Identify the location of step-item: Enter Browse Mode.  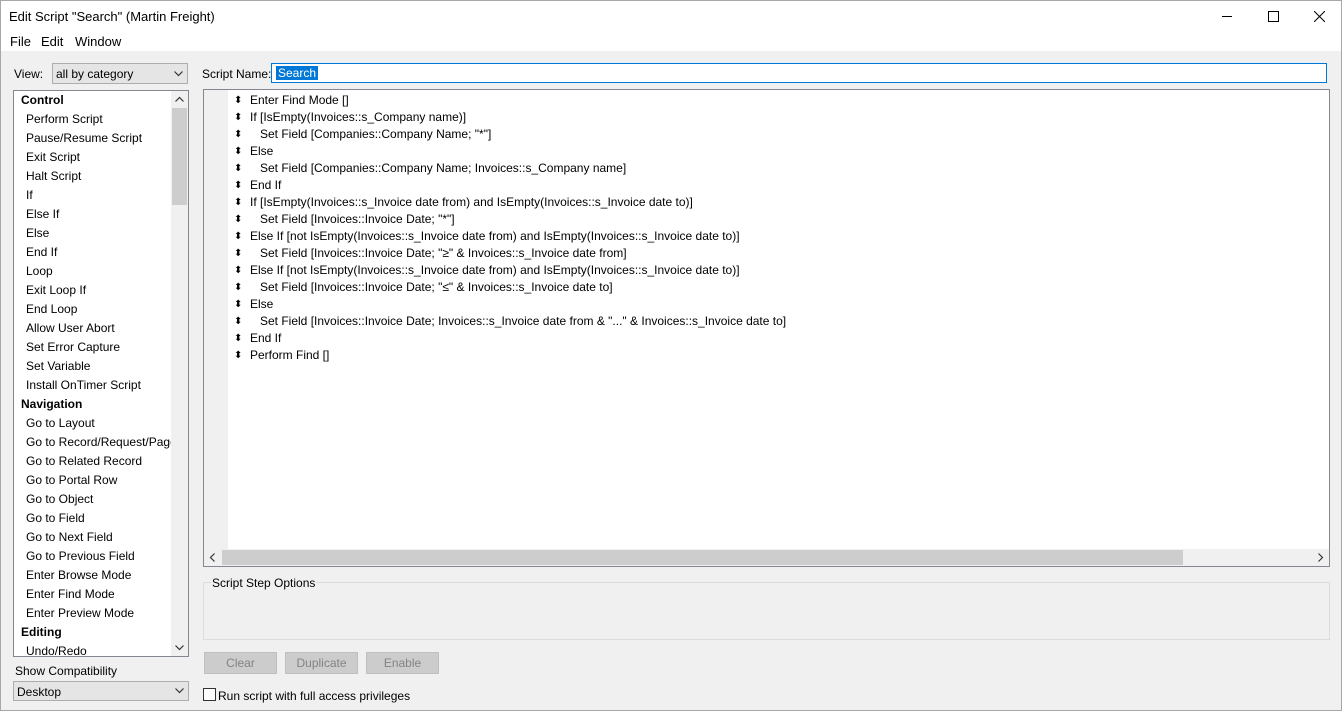
(93, 575).